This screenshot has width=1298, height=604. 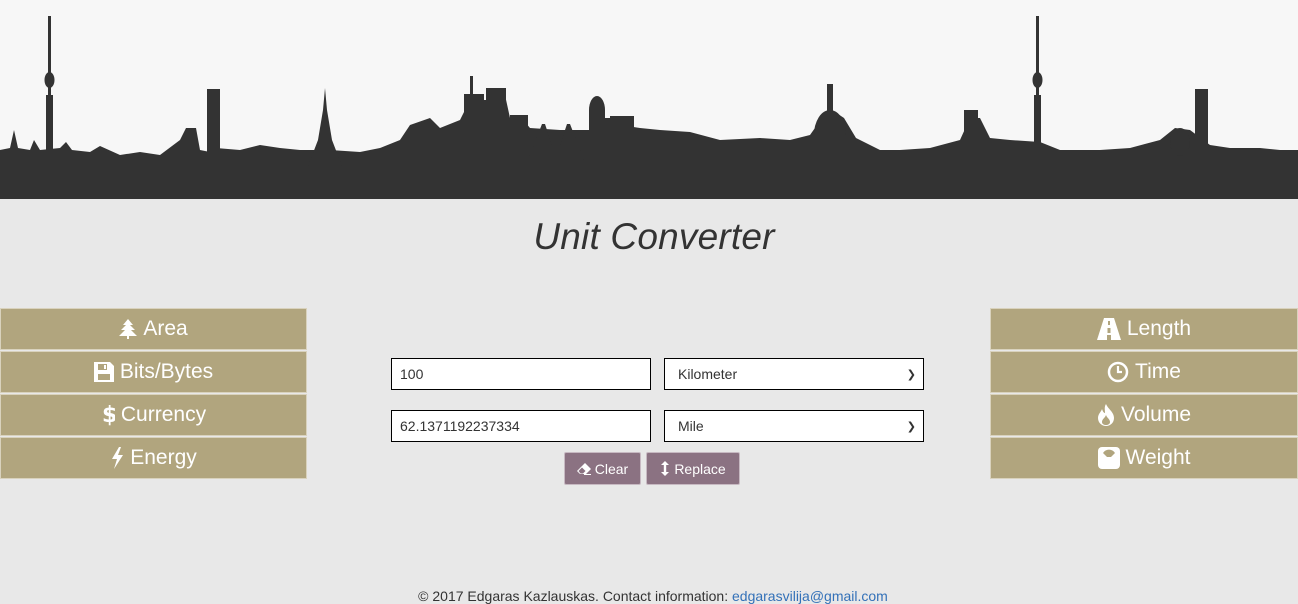 I want to click on replace-button: Replace, so click(x=693, y=468).